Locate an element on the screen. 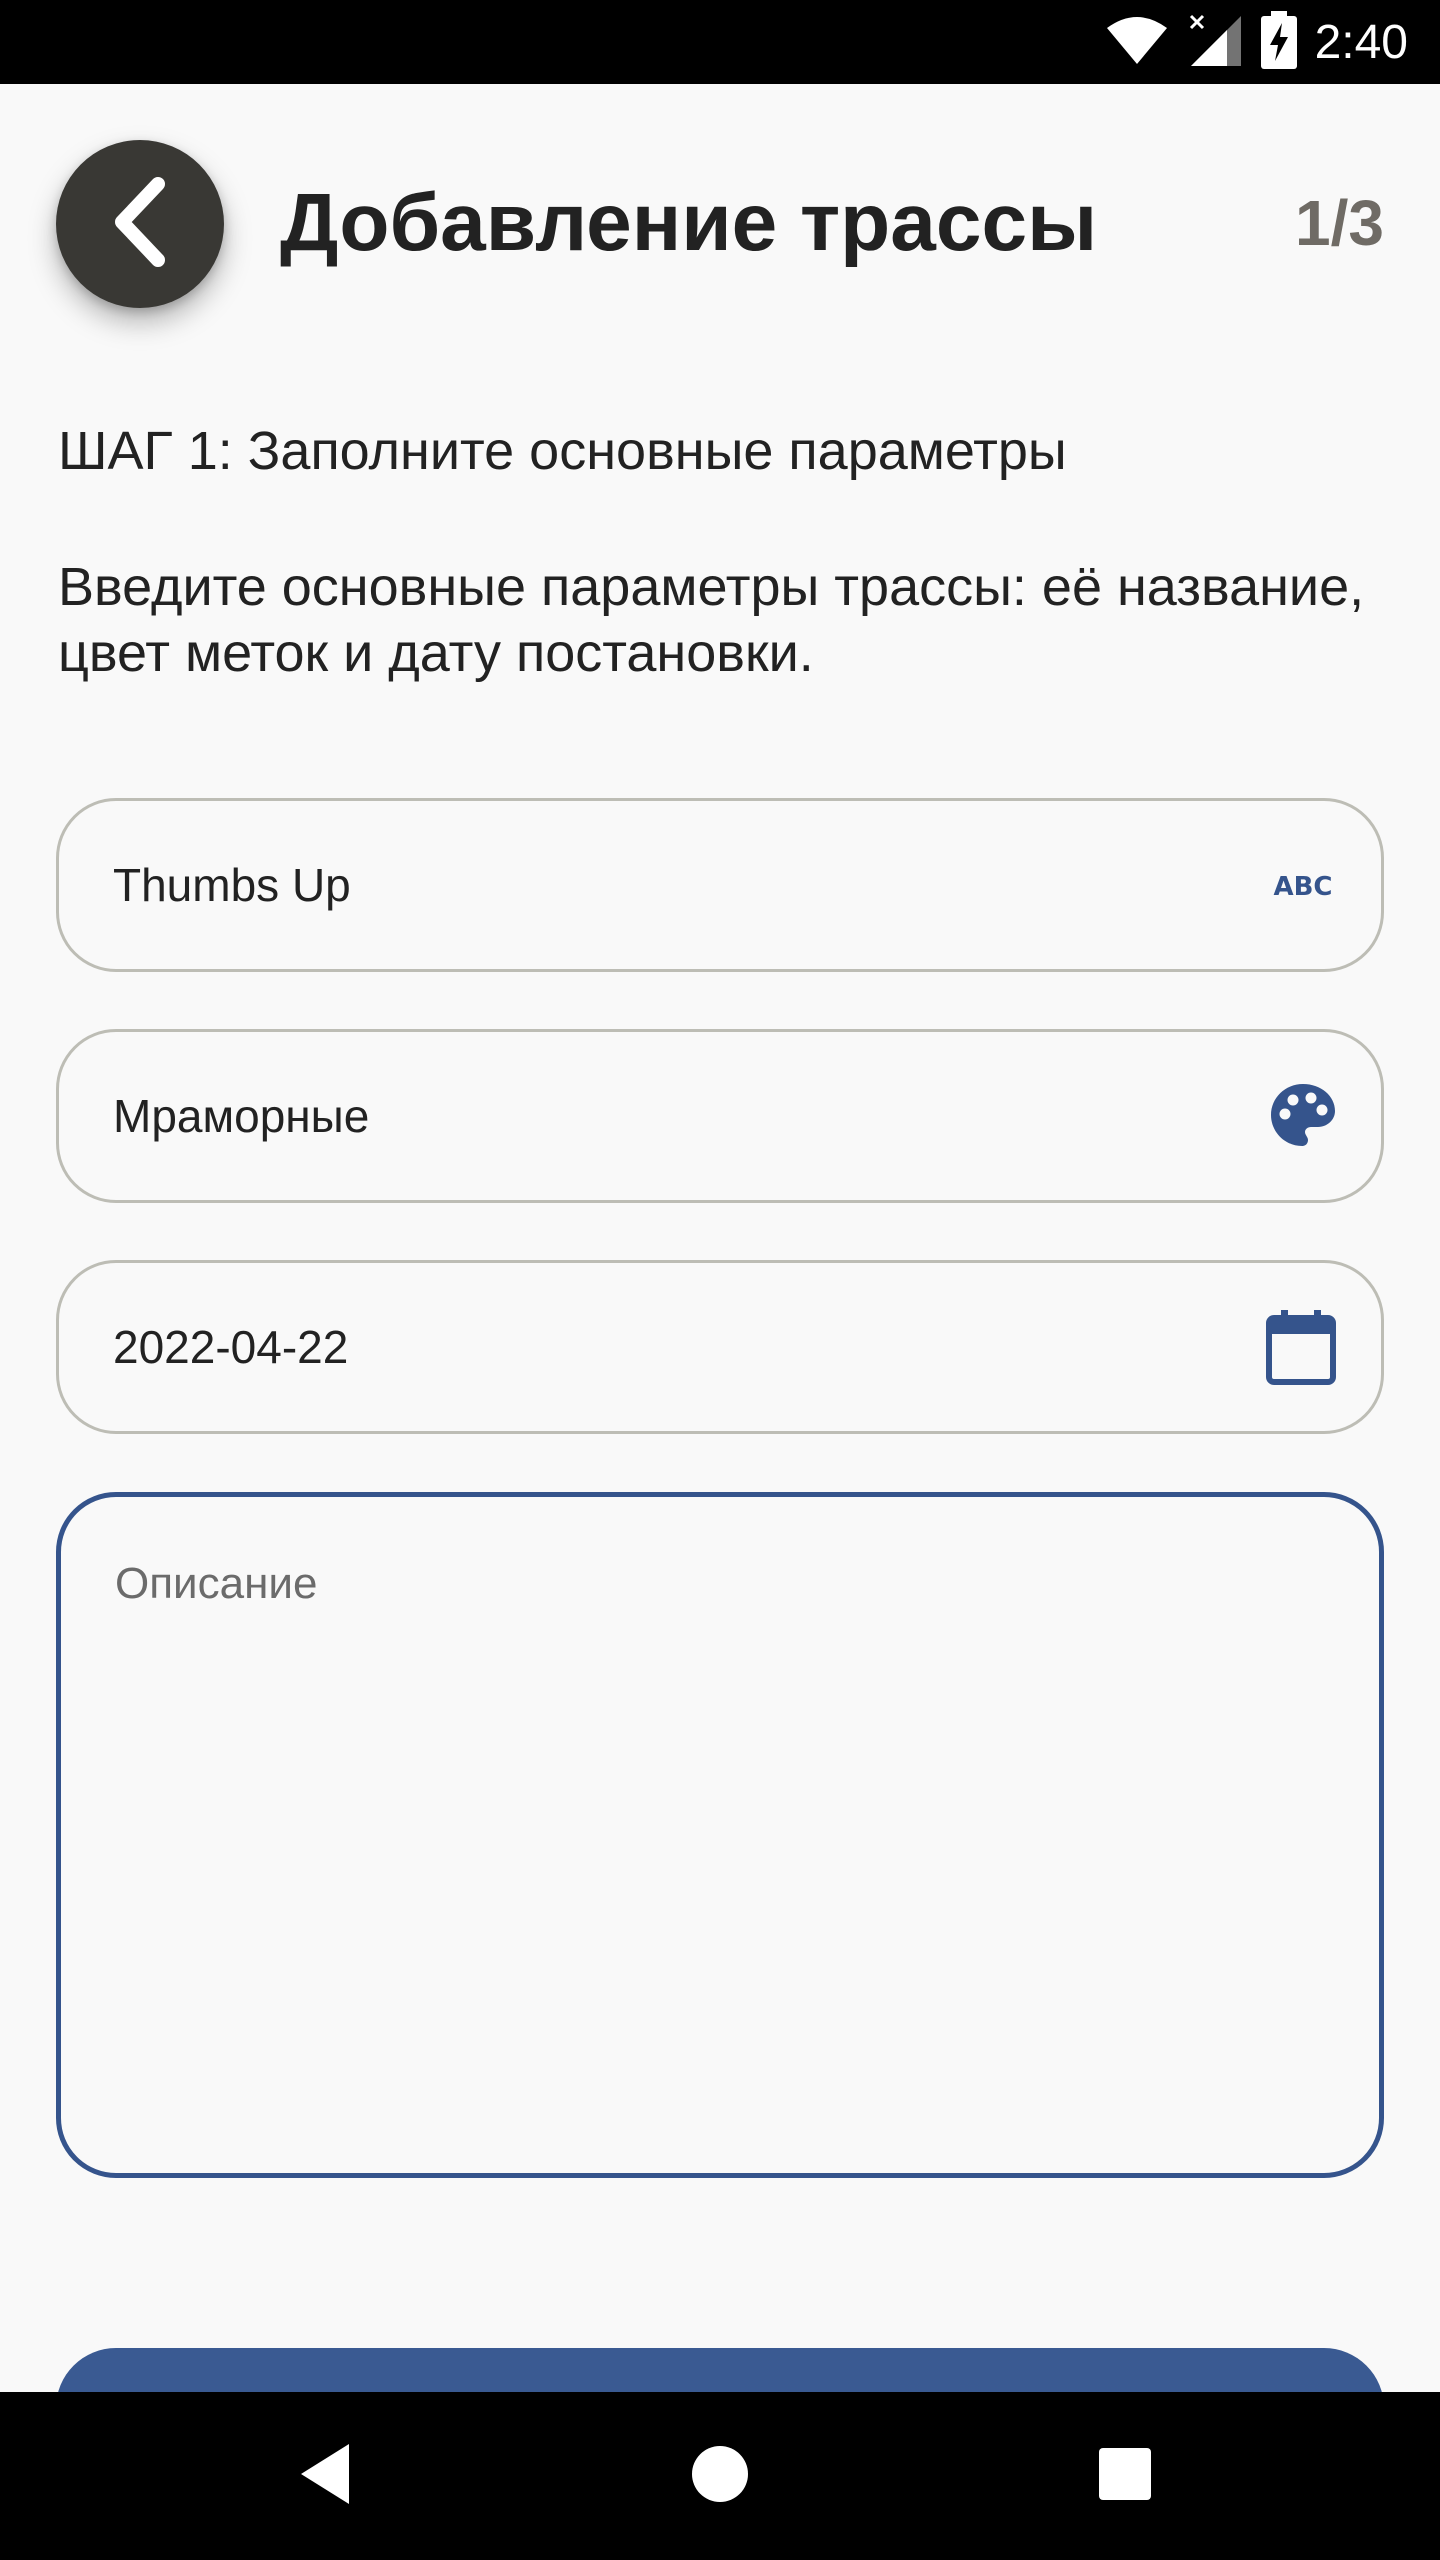 This screenshot has width=1440, height=2560. date-value: 2022-04-22 is located at coordinates (231, 1347).